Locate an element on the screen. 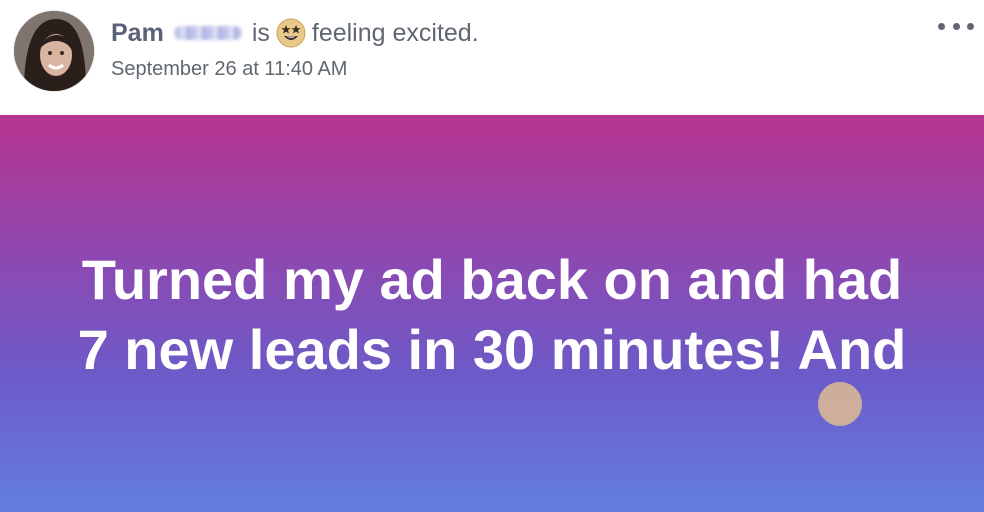 Image resolution: width=984 pixels, height=512 pixels. star-struck-emoji-icon is located at coordinates (291, 33).